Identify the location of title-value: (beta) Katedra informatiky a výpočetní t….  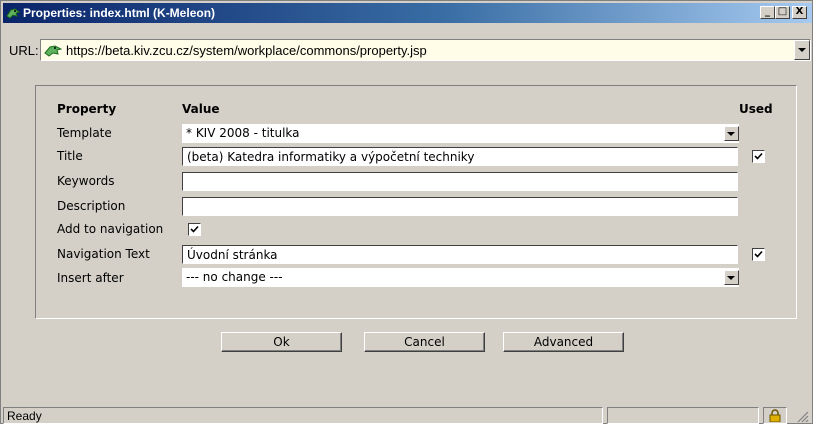
(331, 157).